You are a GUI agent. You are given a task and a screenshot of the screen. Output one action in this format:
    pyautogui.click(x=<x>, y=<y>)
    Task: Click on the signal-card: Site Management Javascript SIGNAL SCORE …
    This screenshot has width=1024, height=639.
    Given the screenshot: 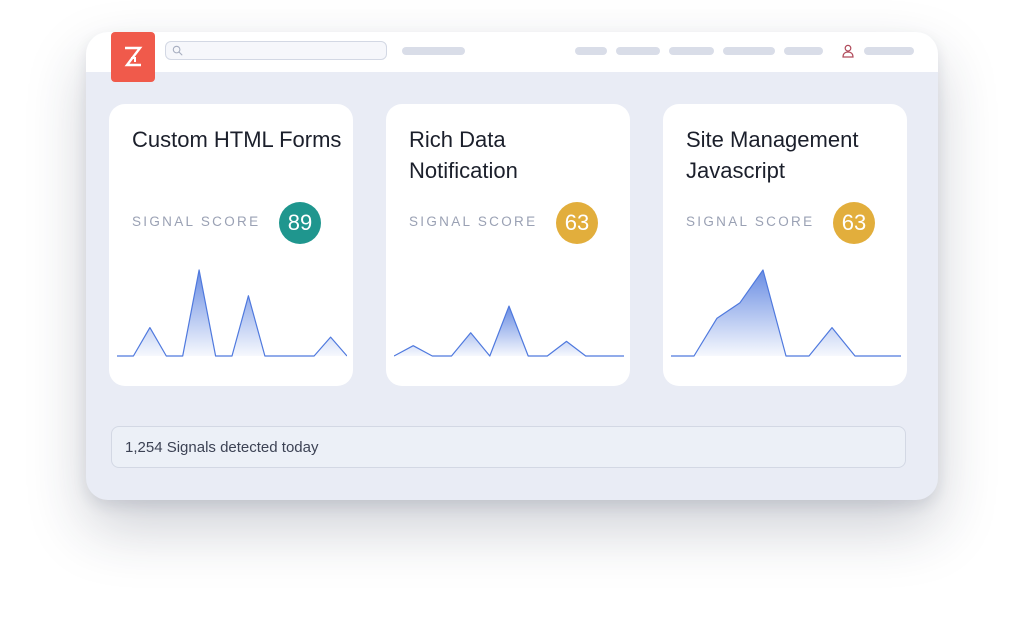 What is the action you would take?
    pyautogui.click(x=785, y=245)
    